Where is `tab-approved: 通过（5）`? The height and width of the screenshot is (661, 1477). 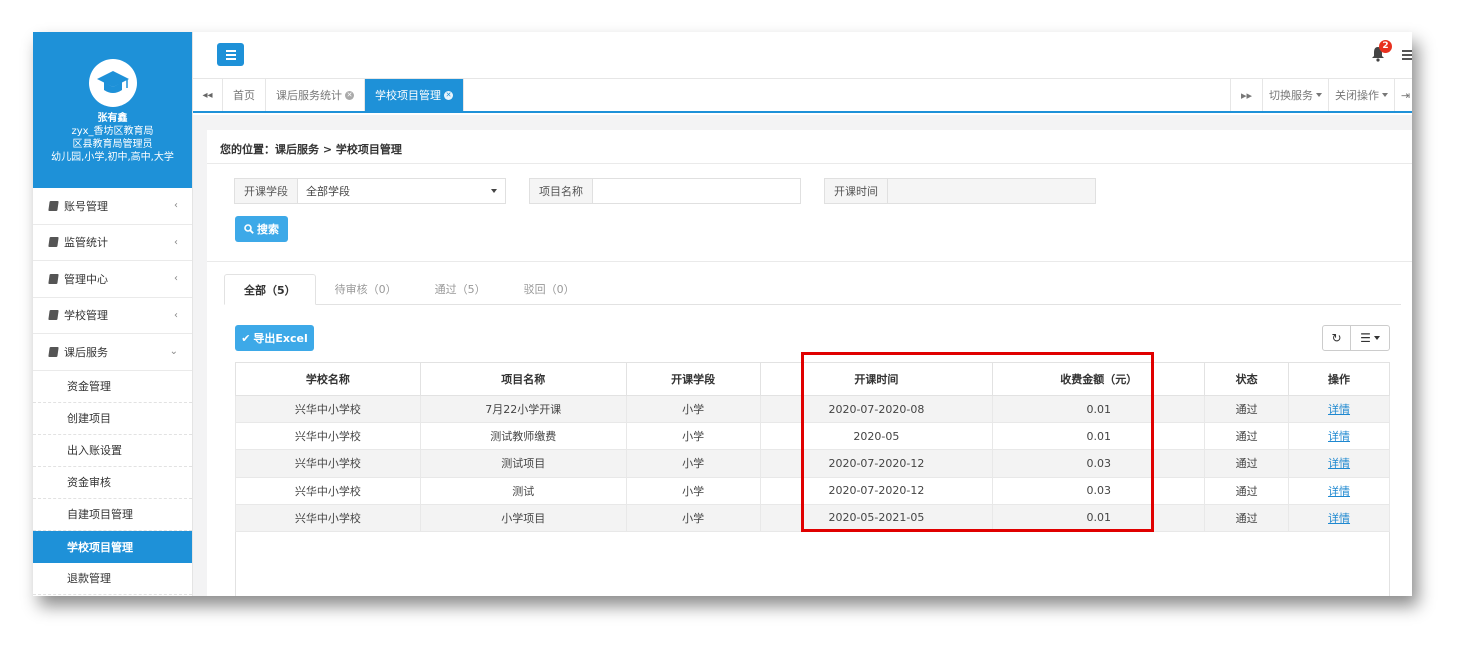 tab-approved: 通过（5） is located at coordinates (460, 289).